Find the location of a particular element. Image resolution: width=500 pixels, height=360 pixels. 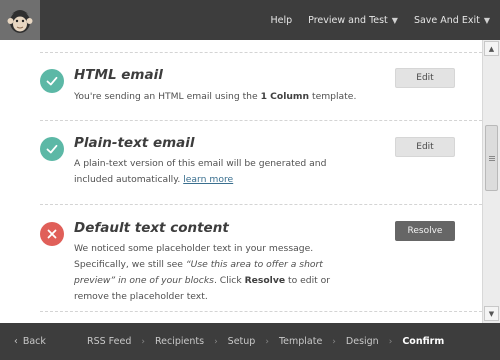

desc-text: . Click is located at coordinates (229, 280).